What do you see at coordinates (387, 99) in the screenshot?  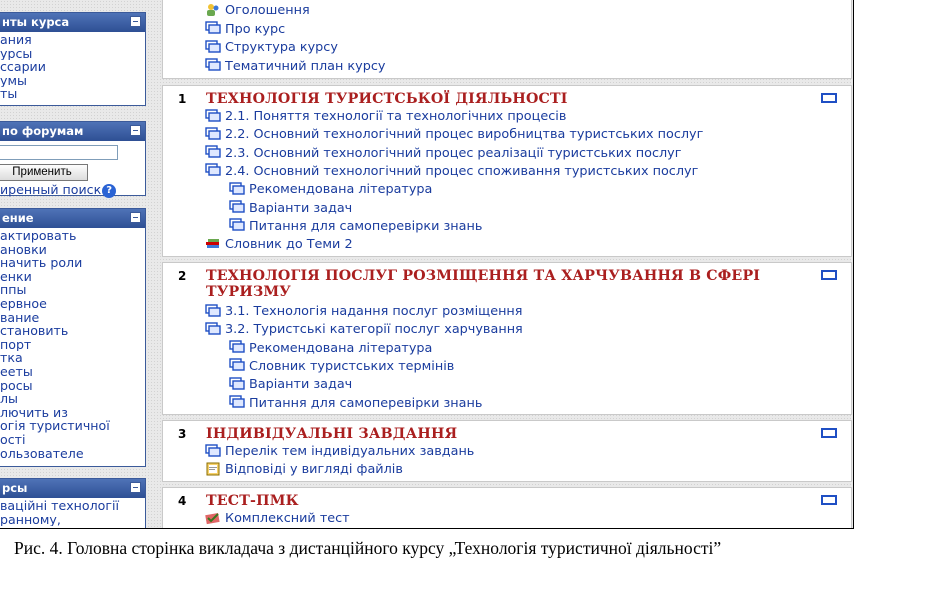 I see `section-title: ТЕХНОЛОГІЯ ТУРИСТСЬКОЇ ДІЯЛЬНОСТІ` at bounding box center [387, 99].